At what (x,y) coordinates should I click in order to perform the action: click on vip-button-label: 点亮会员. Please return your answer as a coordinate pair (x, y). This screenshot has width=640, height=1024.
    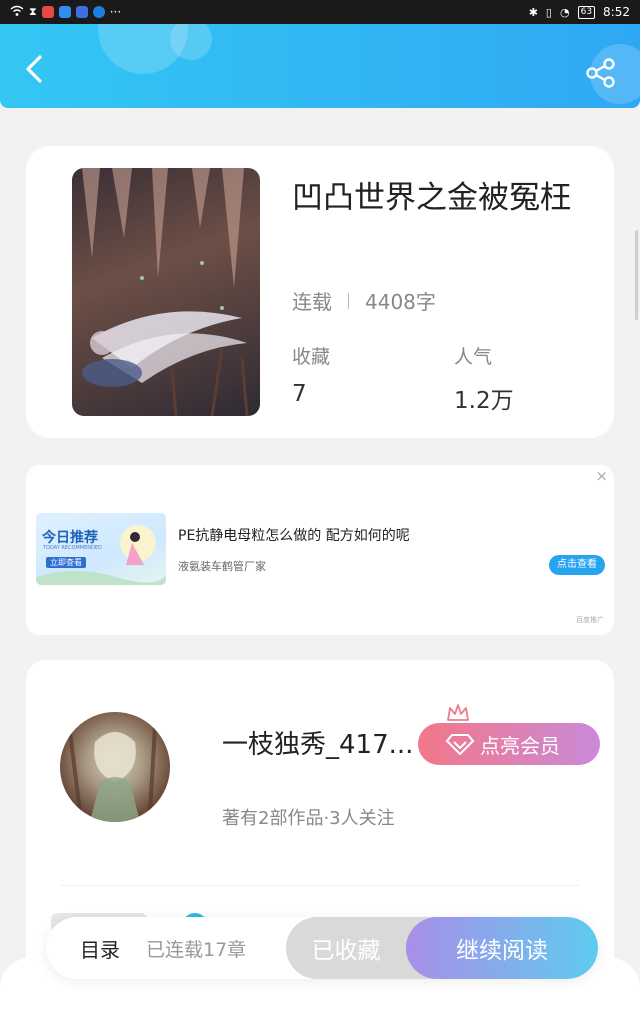
    Looking at the image, I should click on (520, 745).